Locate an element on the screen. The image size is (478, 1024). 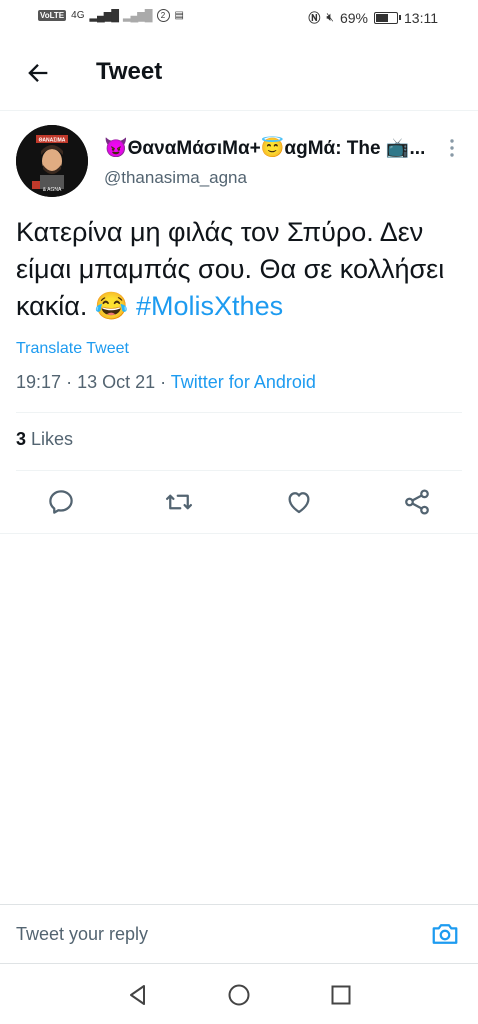
nav-home-icon is located at coordinates (239, 995).